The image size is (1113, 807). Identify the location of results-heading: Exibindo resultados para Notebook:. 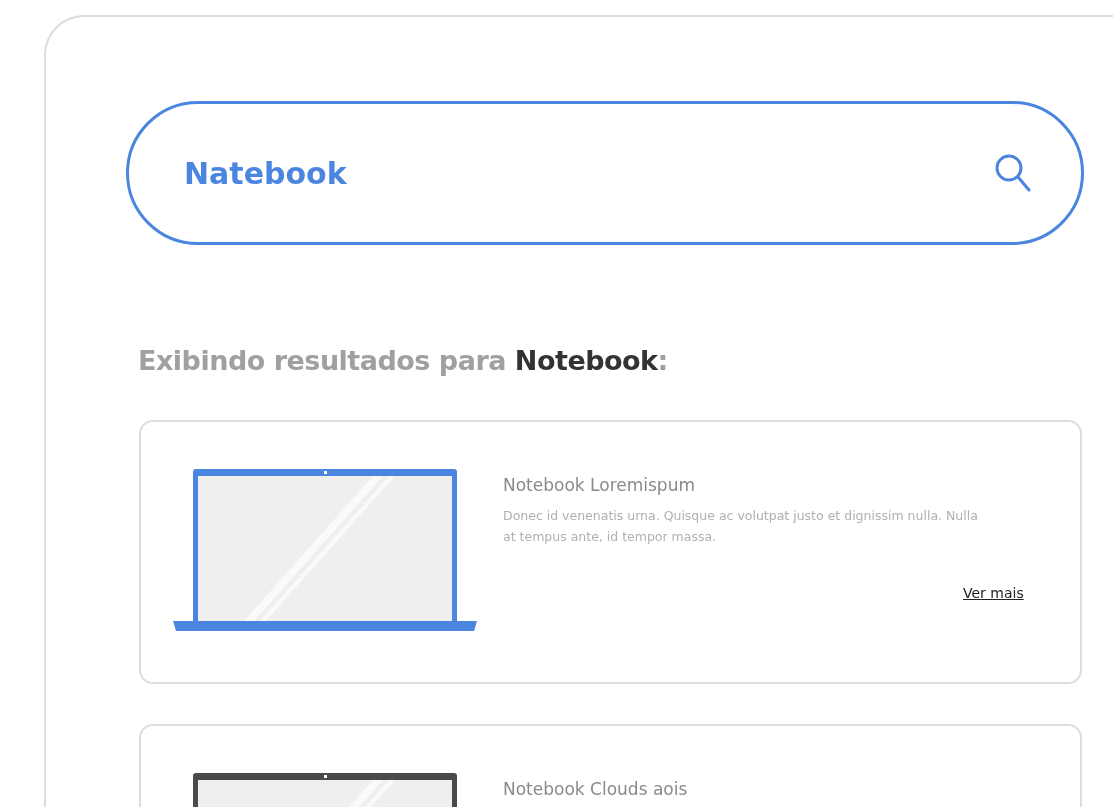
(403, 360).